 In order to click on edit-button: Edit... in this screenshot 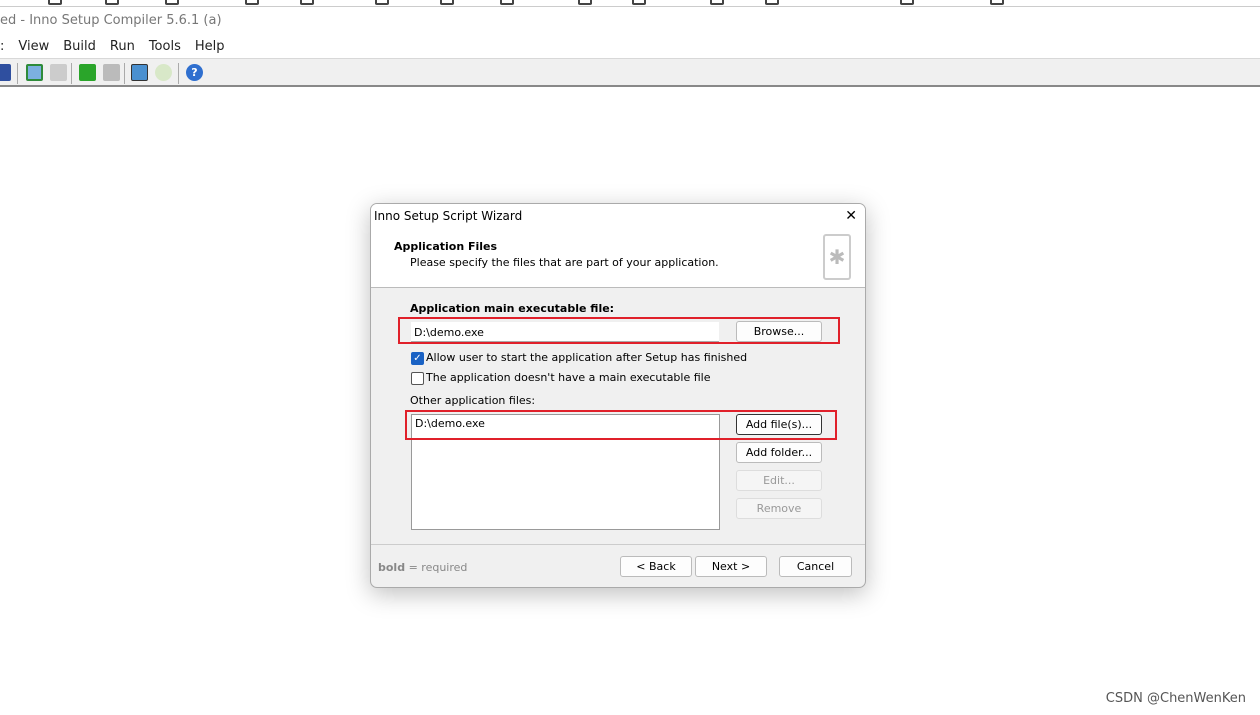, I will do `click(779, 480)`.